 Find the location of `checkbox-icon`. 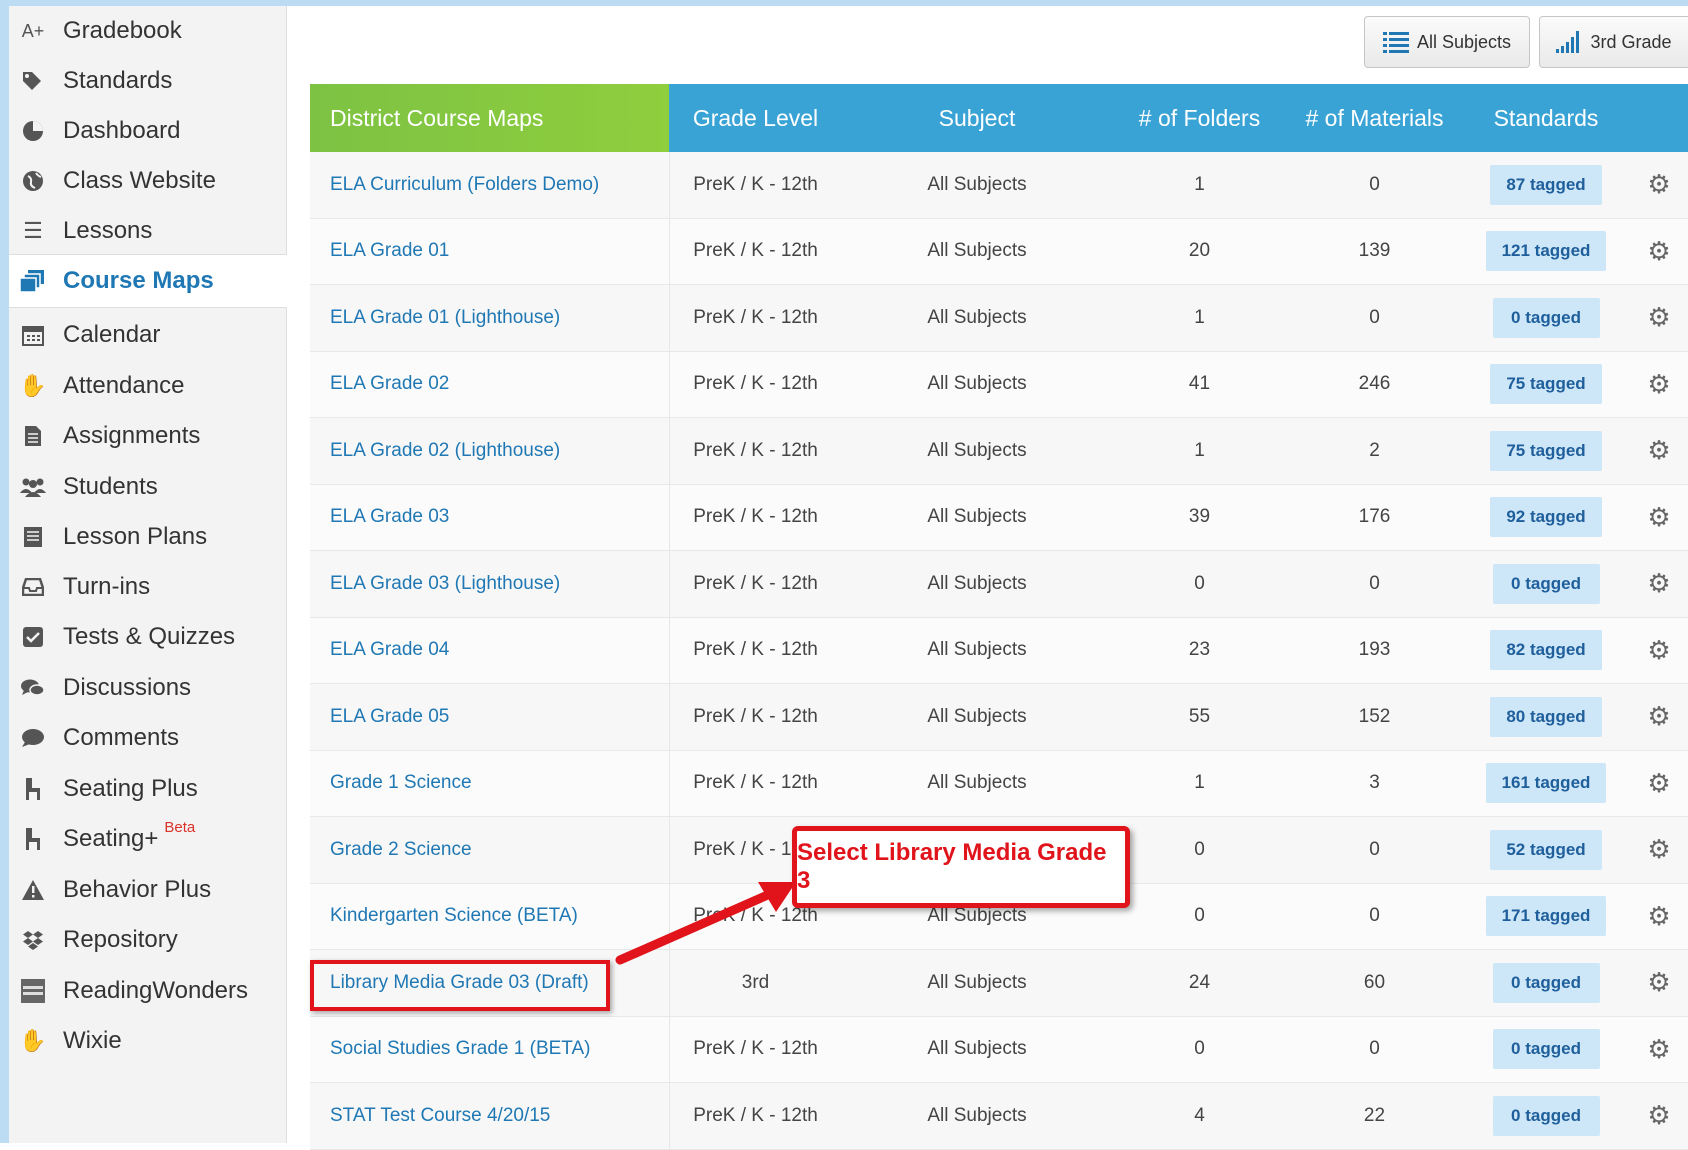

checkbox-icon is located at coordinates (33, 637).